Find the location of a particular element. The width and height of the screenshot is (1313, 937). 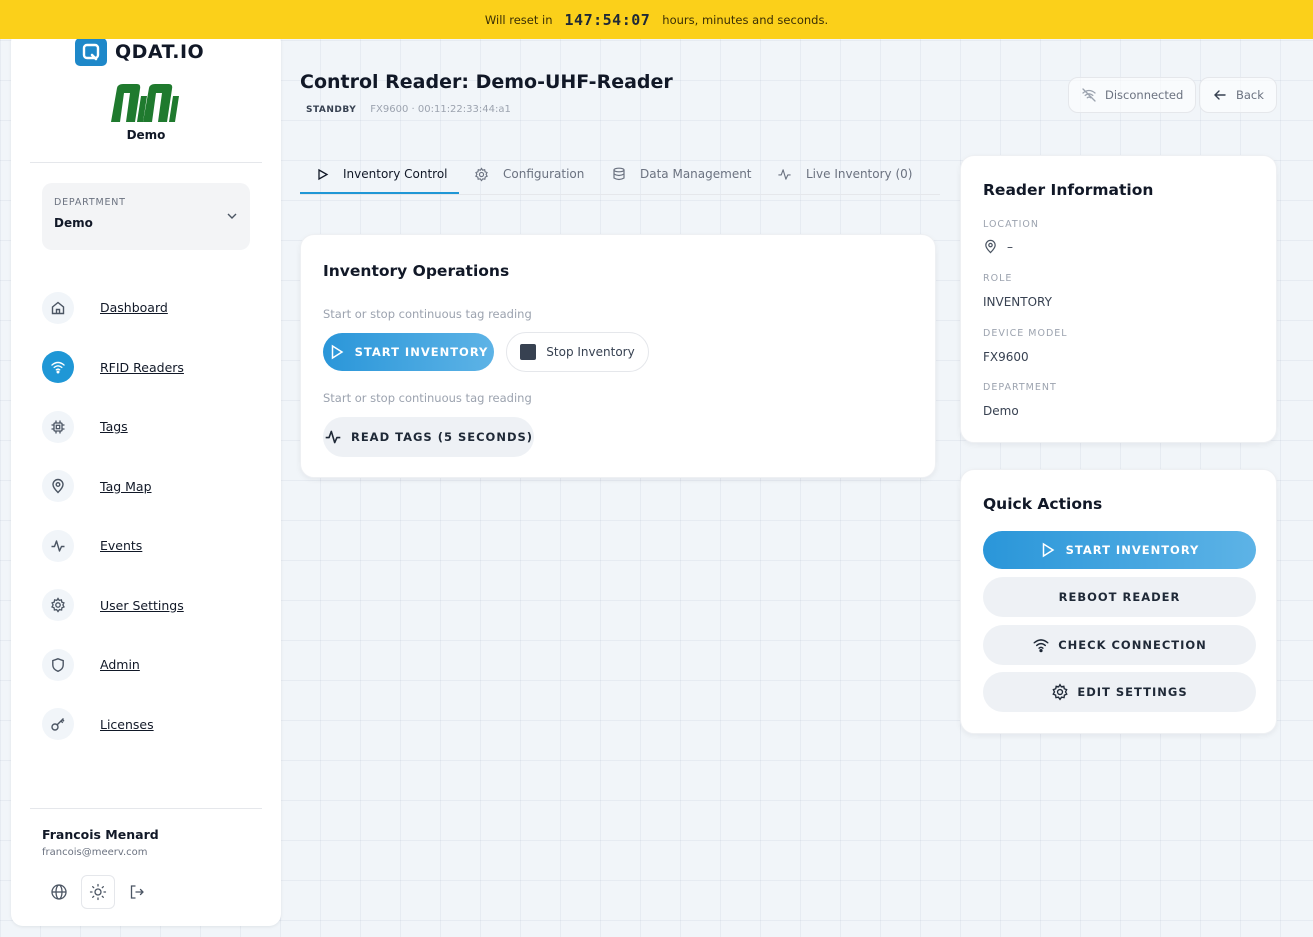

sidebar-item-label: Dashboard is located at coordinates (134, 308).